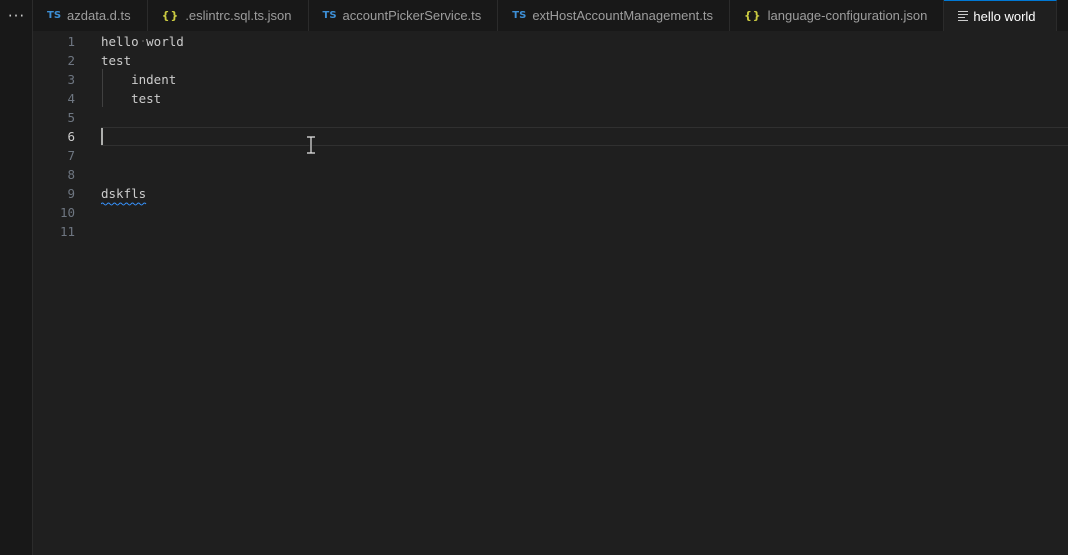 This screenshot has width=1068, height=555. I want to click on tab-eslintrc-sql-ts-json: {} .eslintrc.sql.ts.json, so click(228, 15).